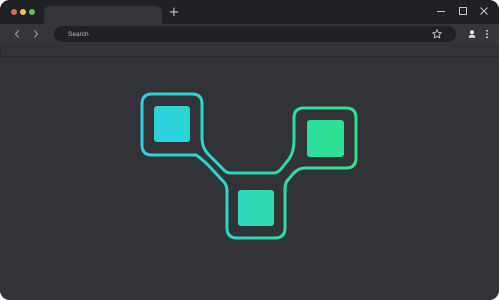 The width and height of the screenshot is (499, 300). What do you see at coordinates (172, 124) in the screenshot?
I see `node-square-left` at bounding box center [172, 124].